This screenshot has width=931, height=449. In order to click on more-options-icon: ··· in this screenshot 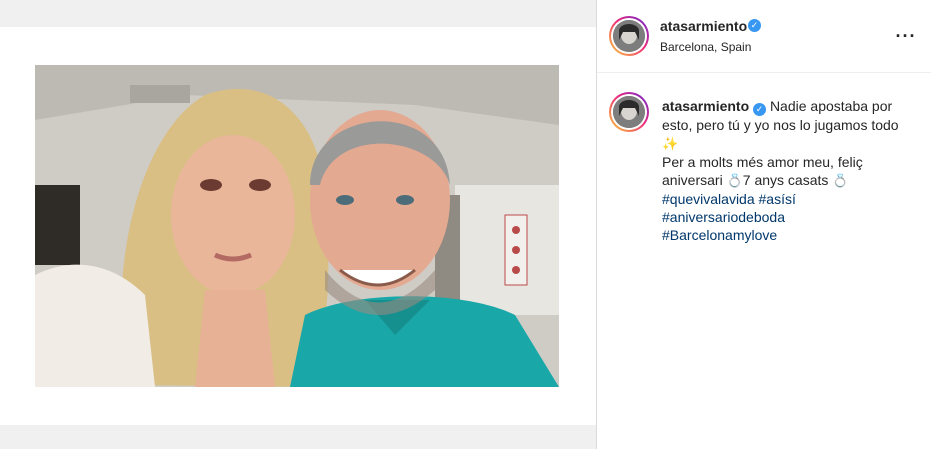, I will do `click(906, 36)`.